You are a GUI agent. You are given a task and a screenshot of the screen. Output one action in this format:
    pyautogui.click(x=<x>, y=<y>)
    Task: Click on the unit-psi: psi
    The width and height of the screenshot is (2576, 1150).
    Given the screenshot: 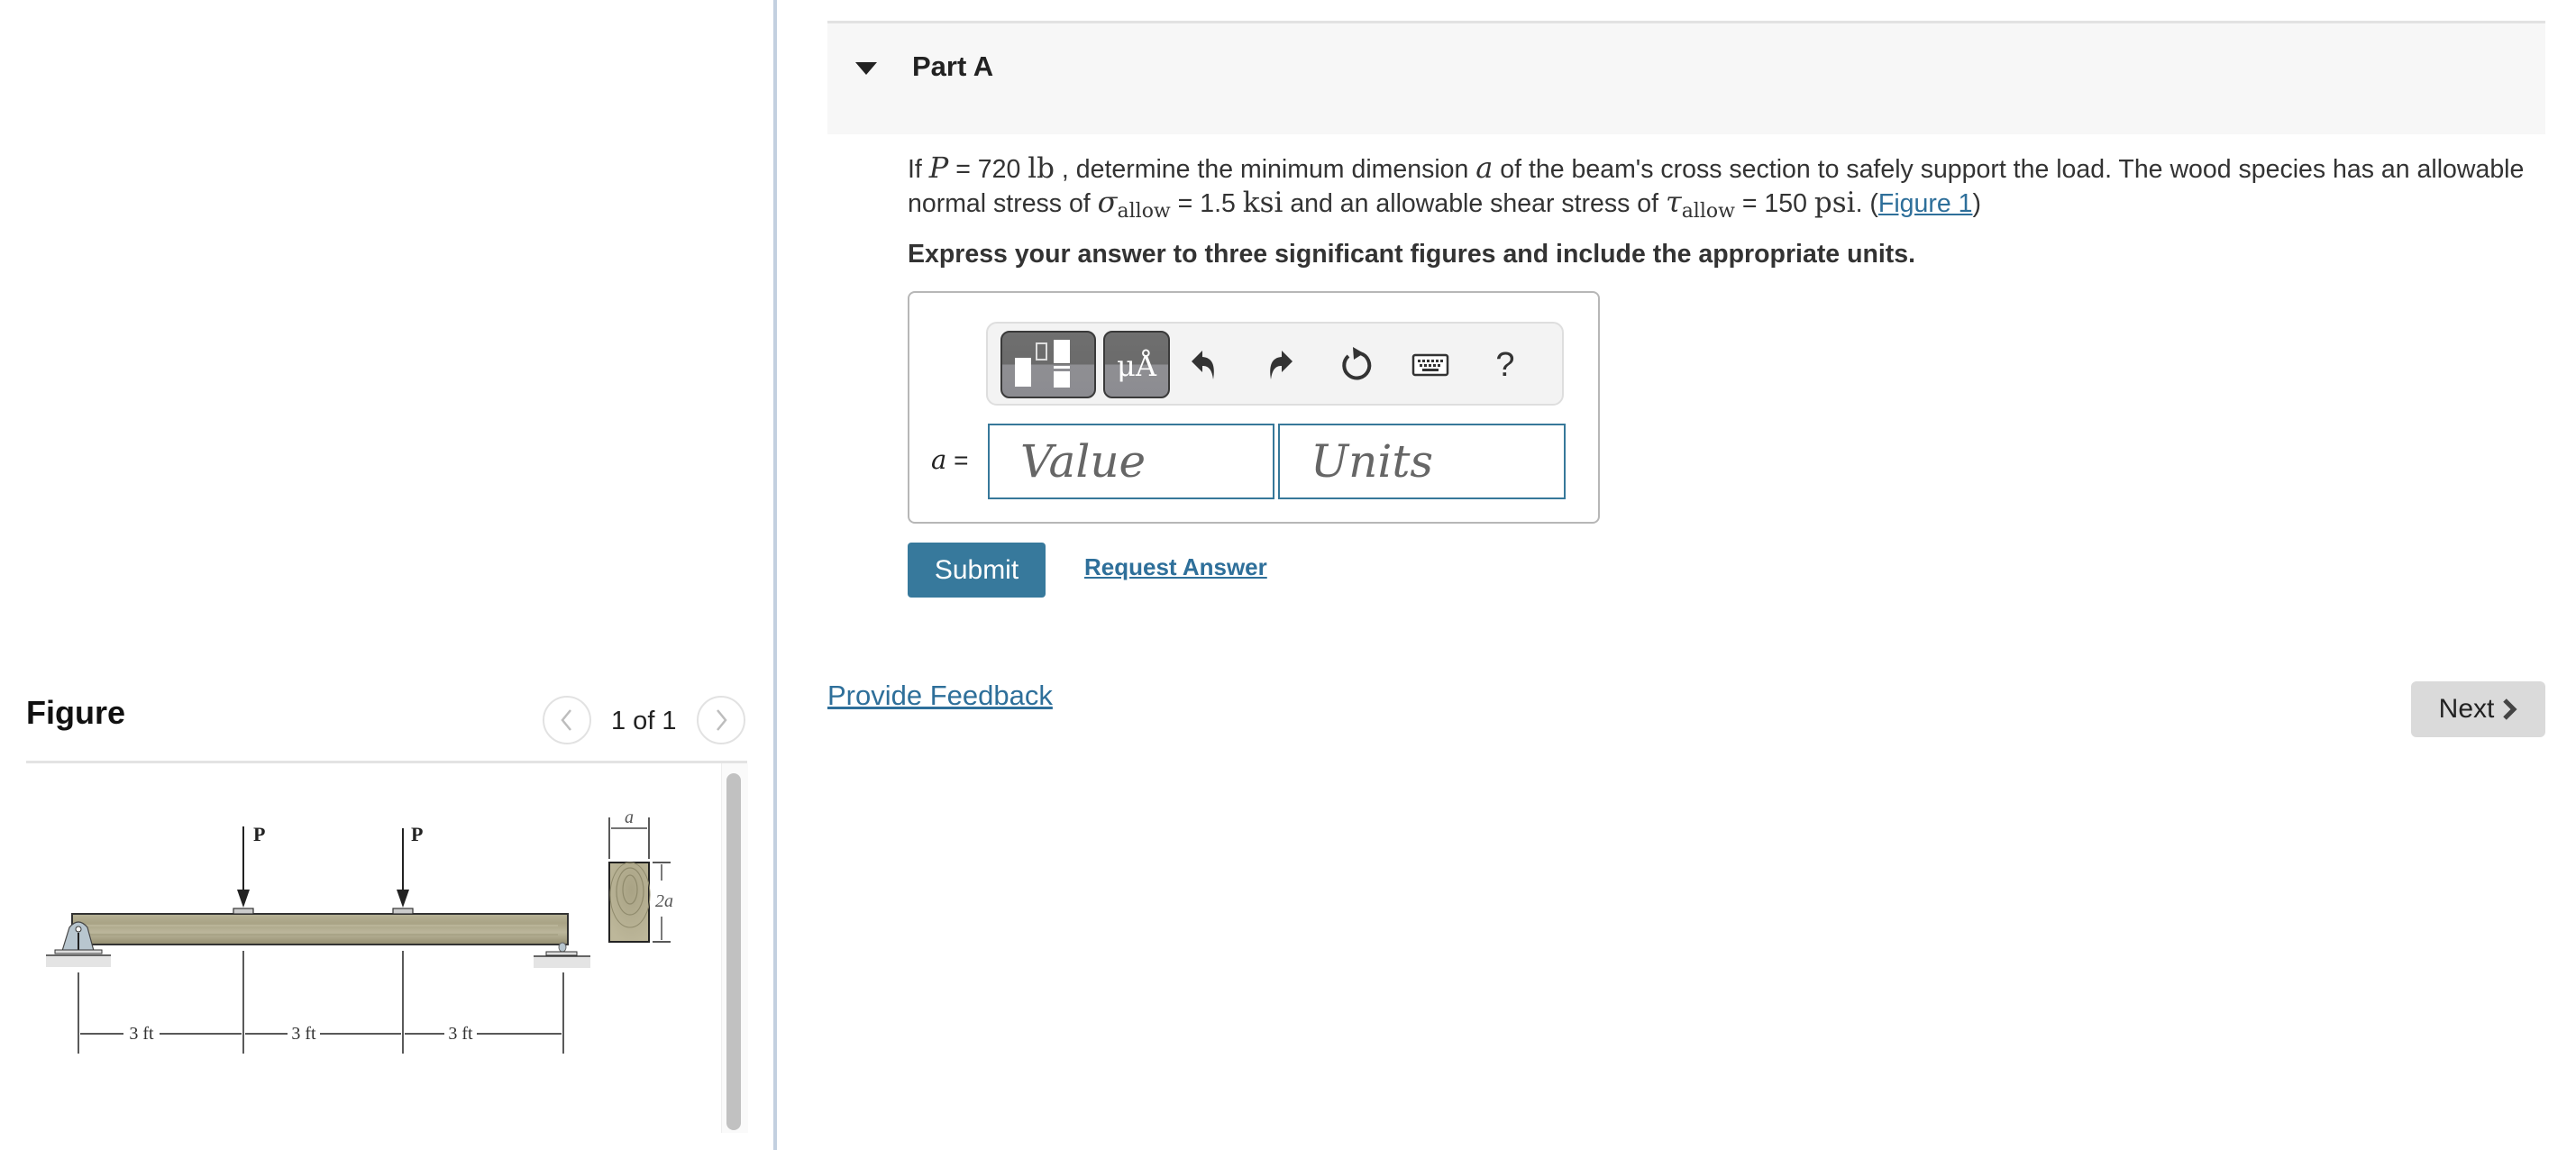 What is the action you would take?
    pyautogui.click(x=1834, y=203)
    